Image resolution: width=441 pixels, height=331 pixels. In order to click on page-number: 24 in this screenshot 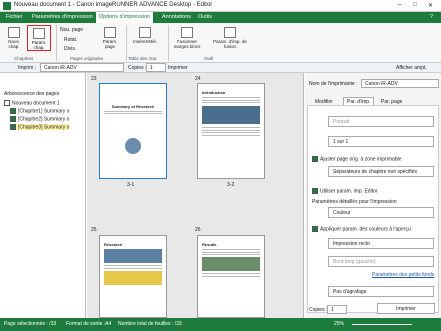, I will do `click(198, 79)`.